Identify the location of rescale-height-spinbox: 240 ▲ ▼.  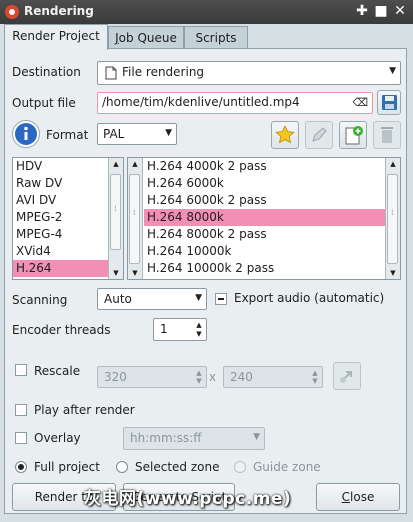
(273, 377).